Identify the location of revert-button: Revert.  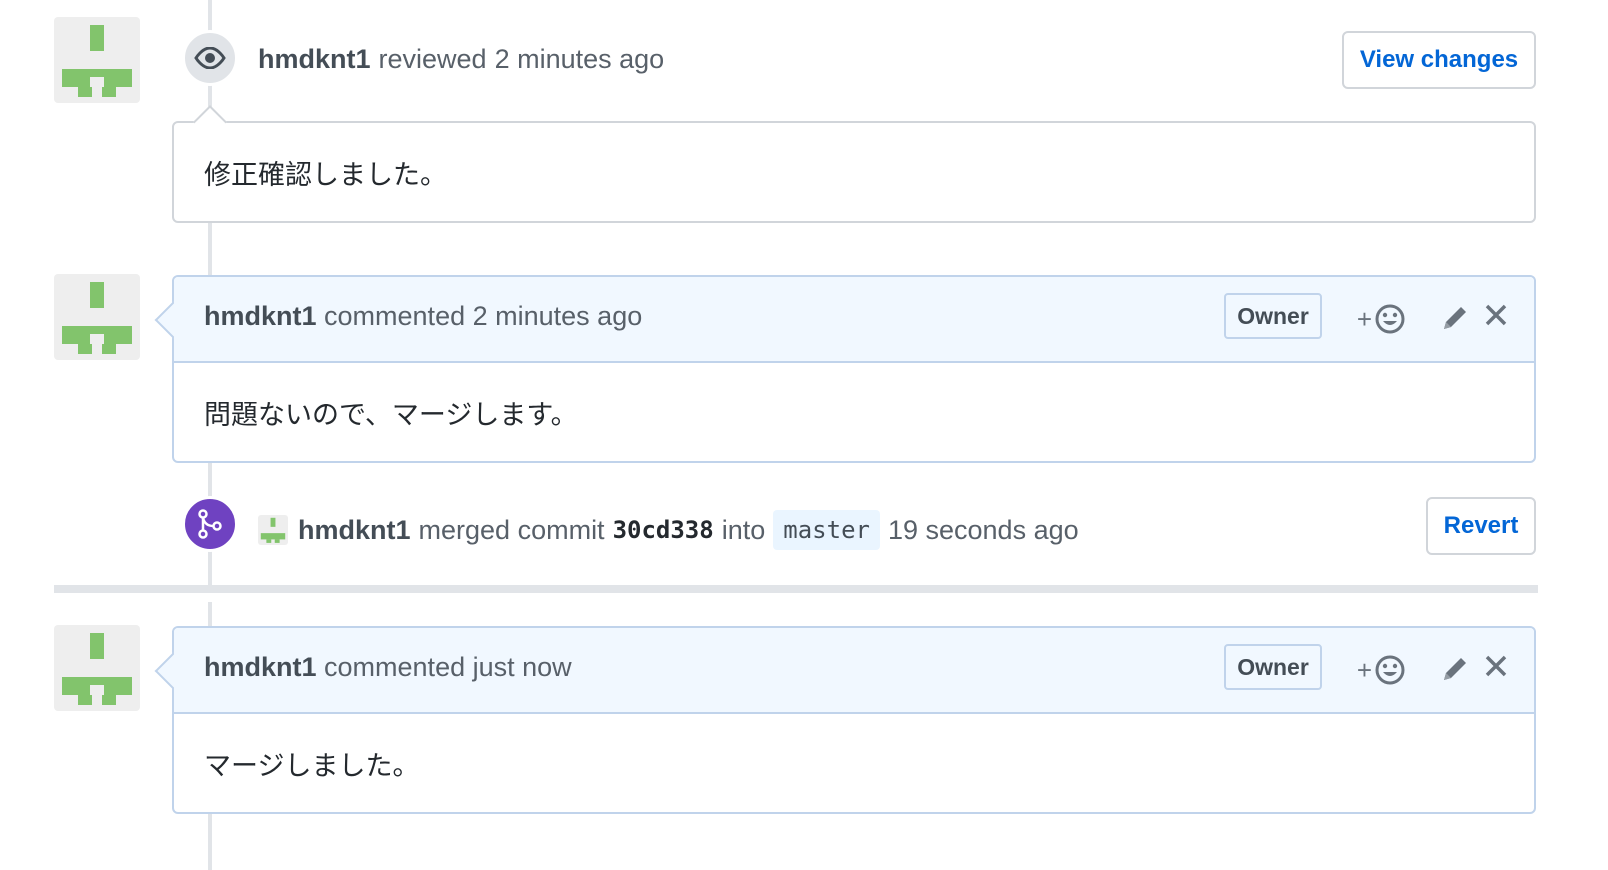
(1481, 526).